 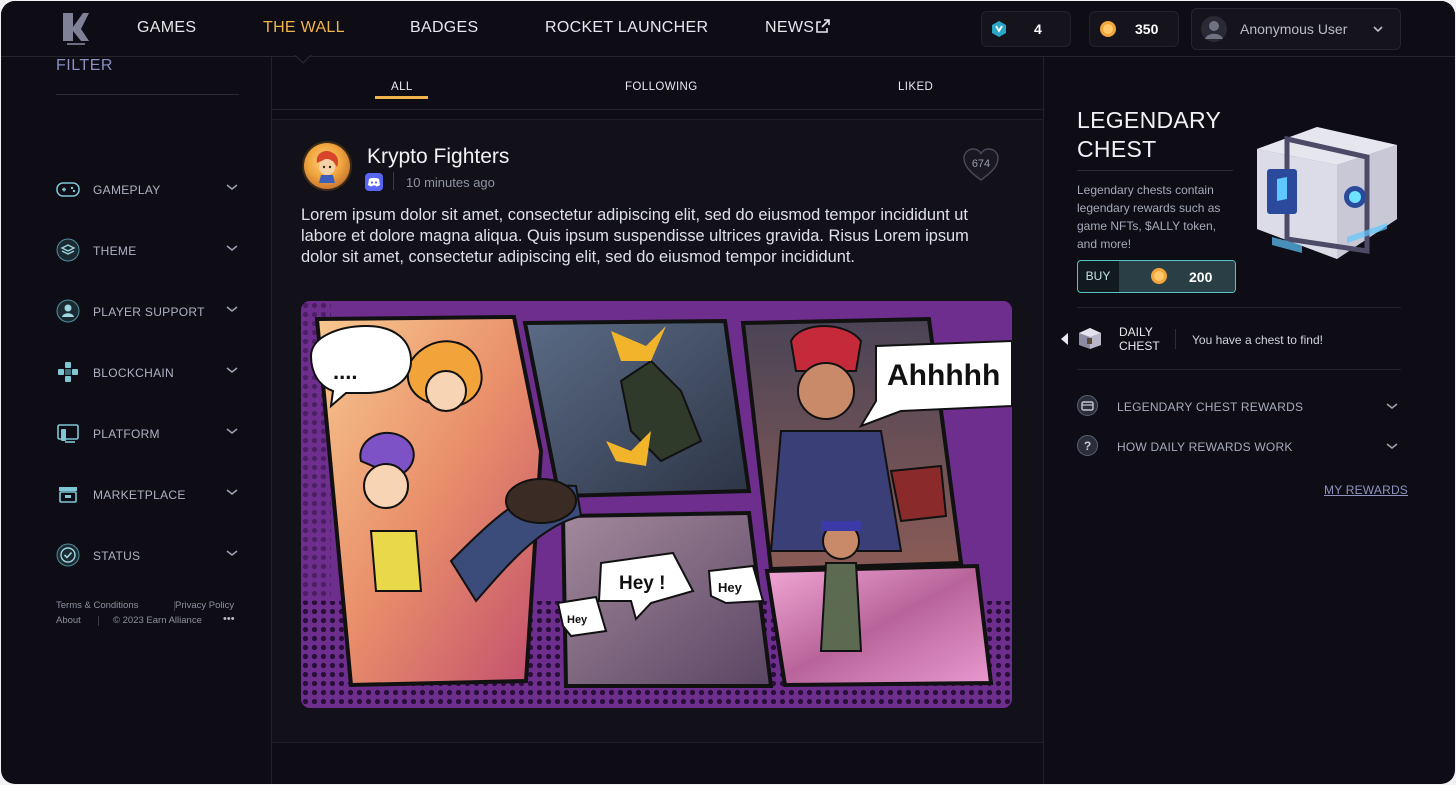 I want to click on filter-label: PLATFORM, so click(x=126, y=434).